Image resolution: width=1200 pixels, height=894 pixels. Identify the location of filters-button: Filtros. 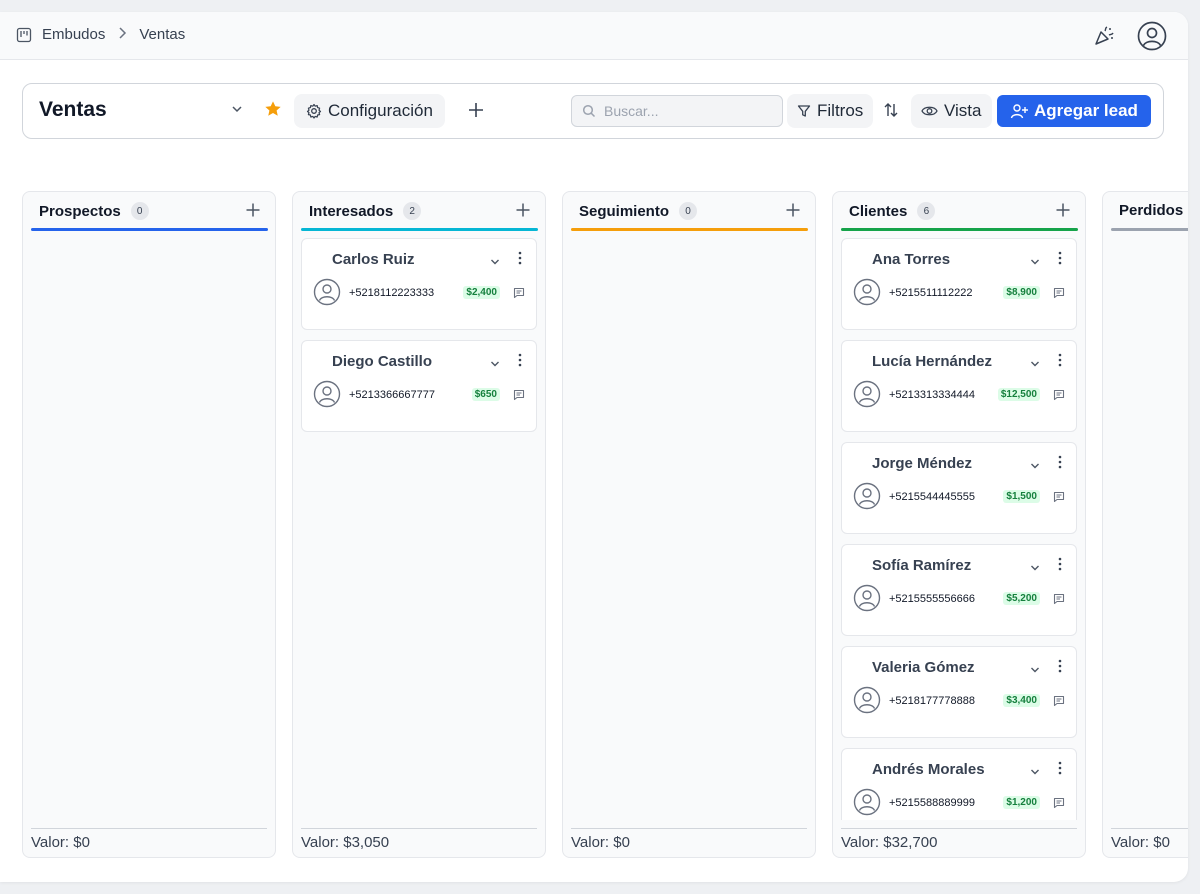
(830, 111).